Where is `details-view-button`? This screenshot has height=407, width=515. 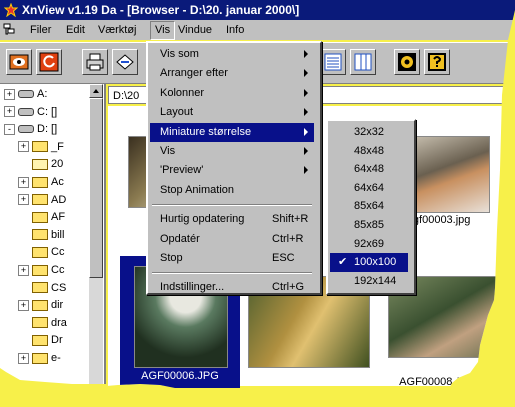 details-view-button is located at coordinates (333, 62).